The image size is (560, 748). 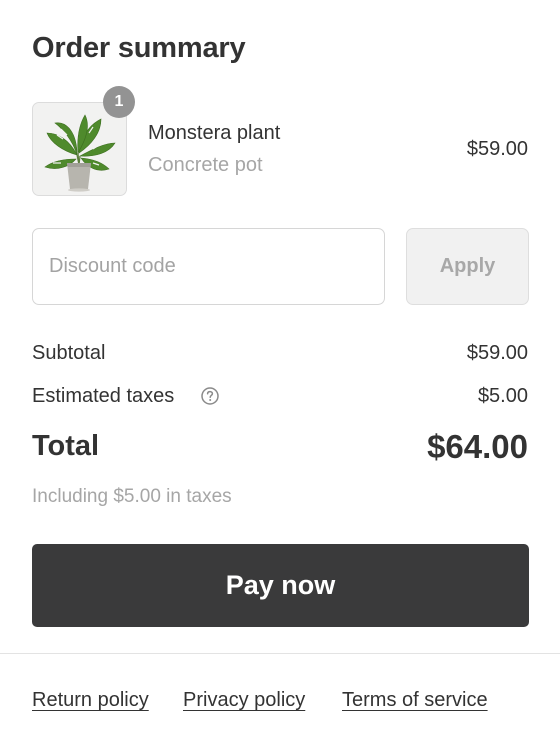 I want to click on privacy-policy-link: Privacy policy, so click(x=244, y=700).